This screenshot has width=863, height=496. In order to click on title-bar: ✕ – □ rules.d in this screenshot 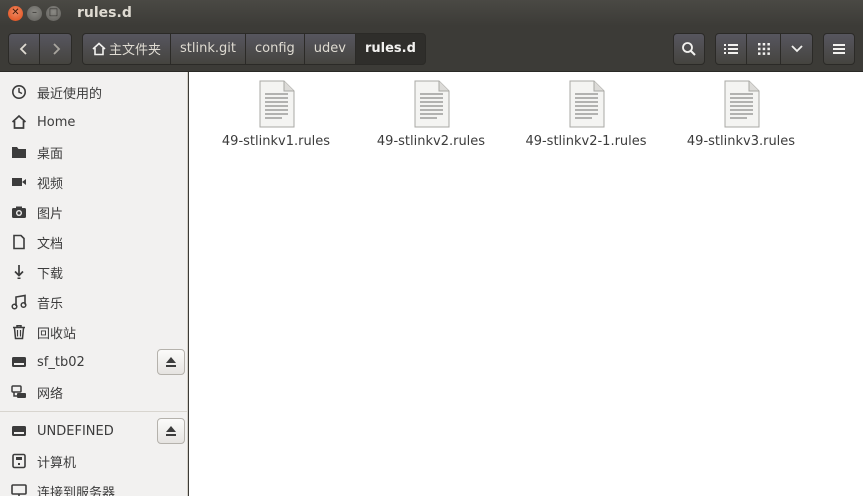, I will do `click(431, 13)`.